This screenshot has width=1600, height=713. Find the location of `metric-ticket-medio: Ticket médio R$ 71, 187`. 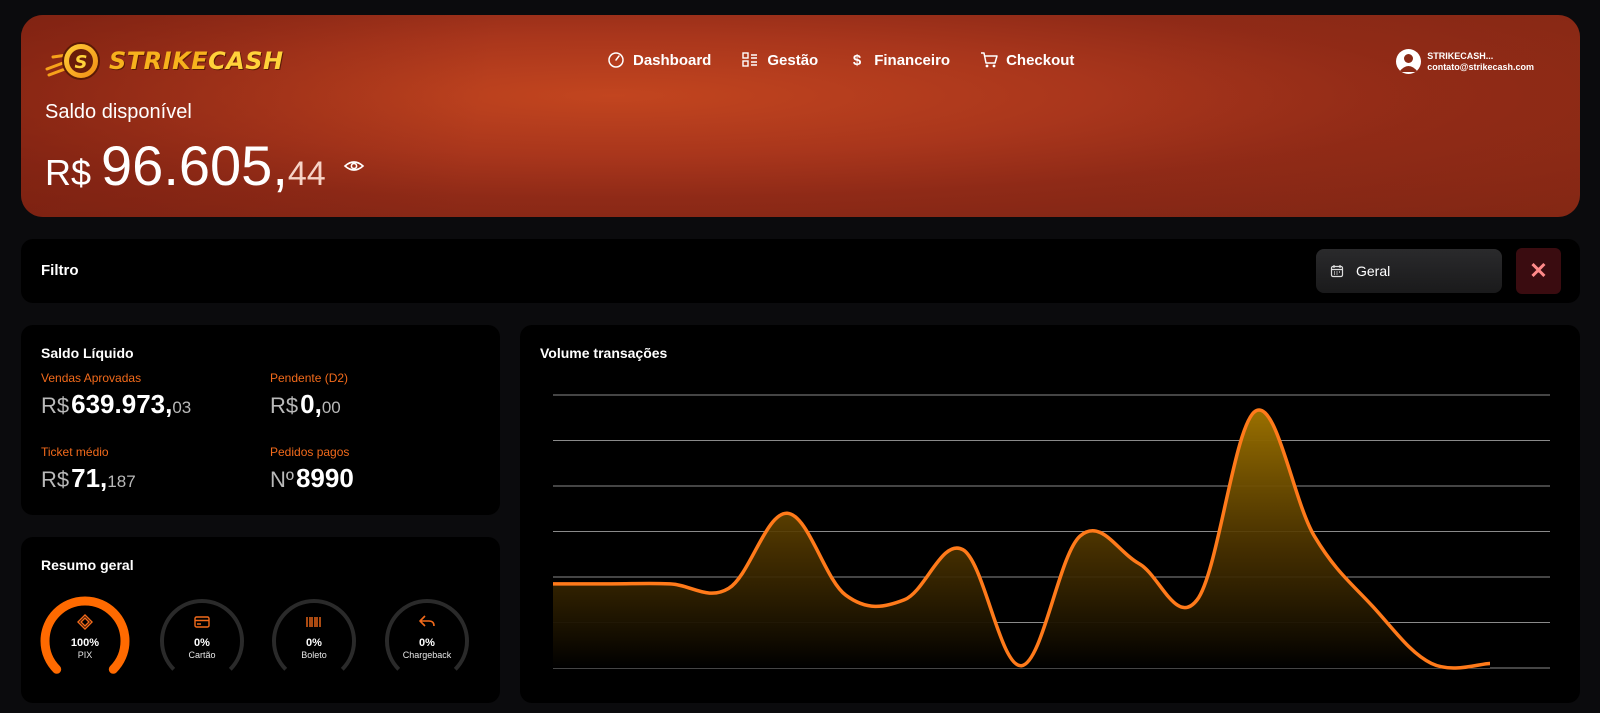

metric-ticket-medio: Ticket médio R$ 71, 187 is located at coordinates (88, 469).